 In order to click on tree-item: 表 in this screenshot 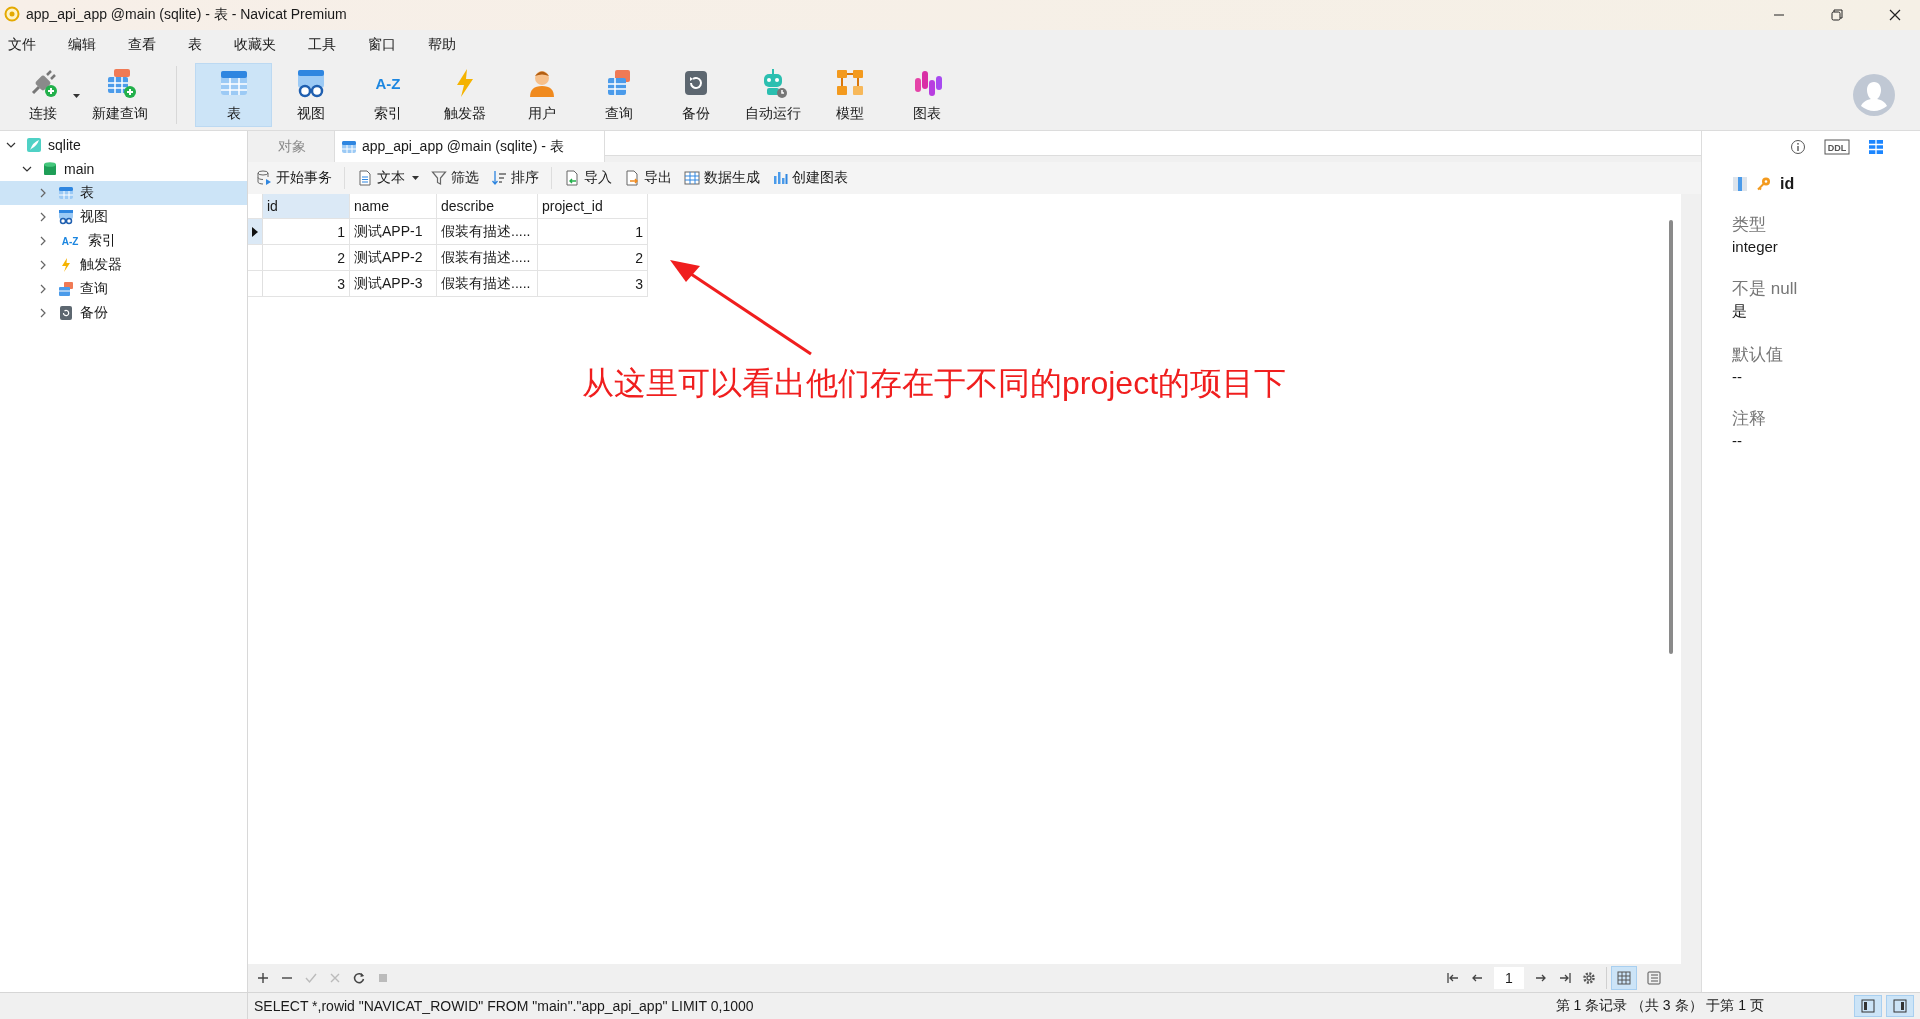, I will do `click(123, 193)`.